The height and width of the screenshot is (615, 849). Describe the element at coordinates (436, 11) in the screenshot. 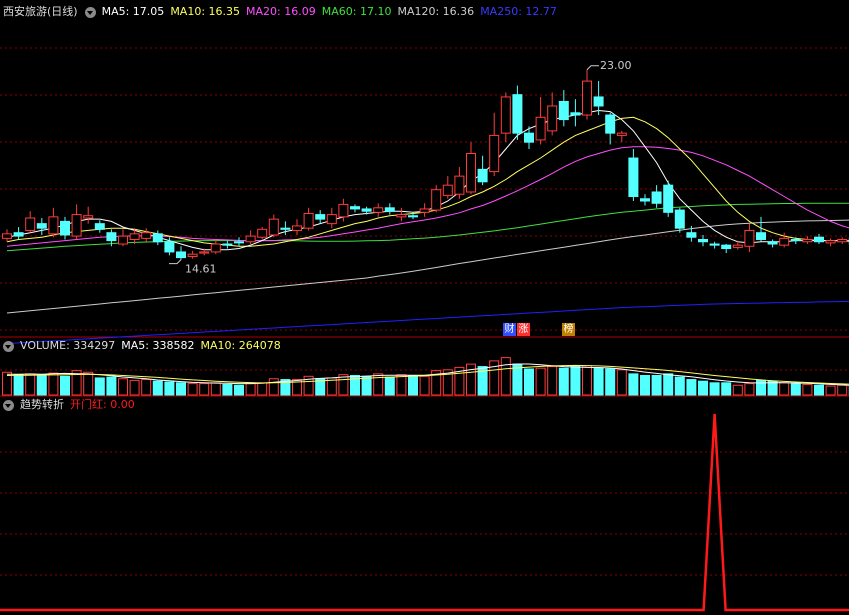

I see `ma120-legend: MA120: 16.36` at that location.